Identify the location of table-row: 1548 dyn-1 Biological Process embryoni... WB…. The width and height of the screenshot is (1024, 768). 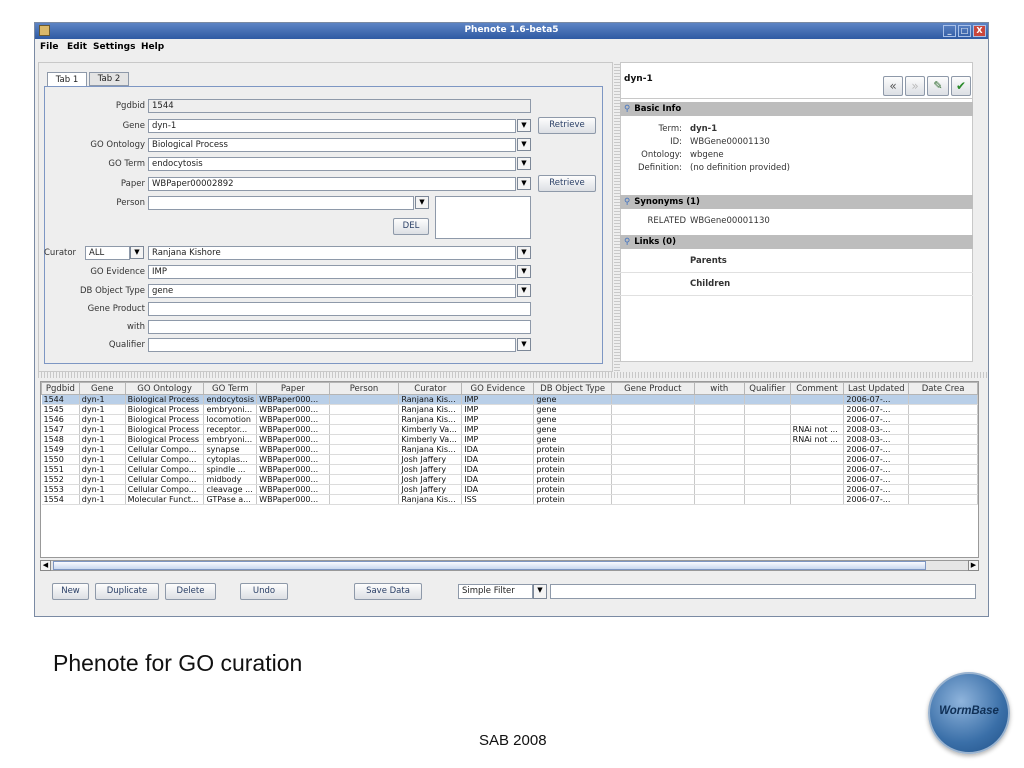
(509, 439).